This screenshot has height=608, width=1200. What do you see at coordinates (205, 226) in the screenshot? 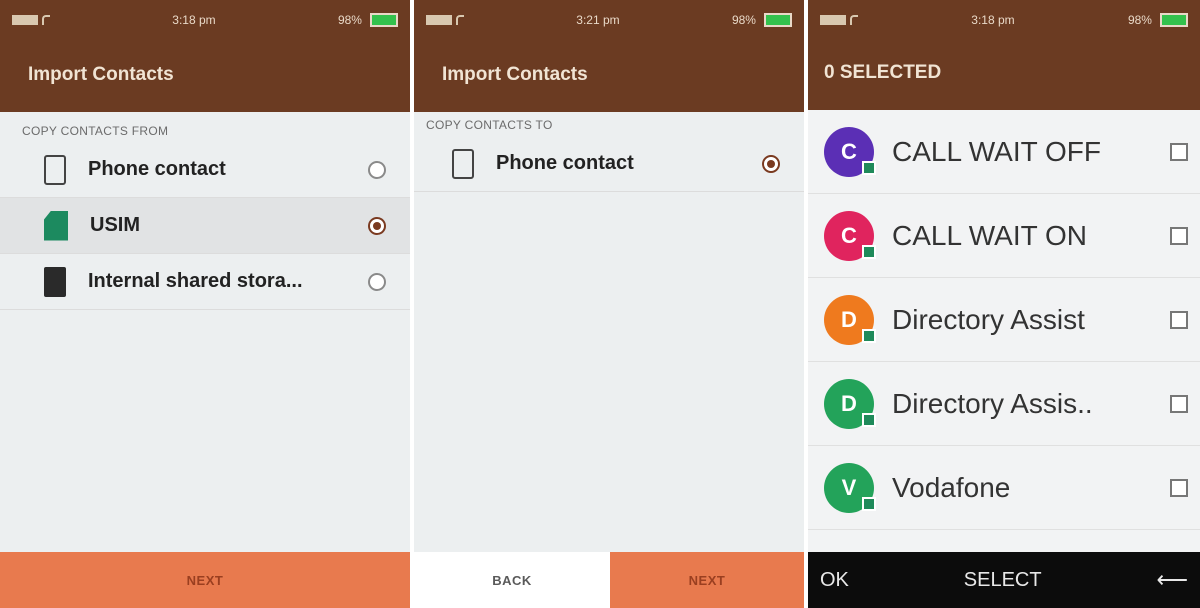
I see `option-usim: USIM` at bounding box center [205, 226].